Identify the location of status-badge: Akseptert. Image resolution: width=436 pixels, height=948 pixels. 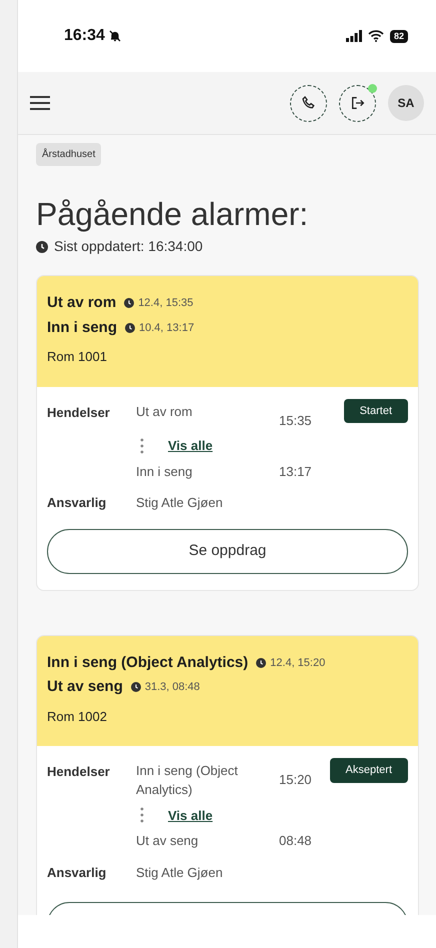
(369, 770).